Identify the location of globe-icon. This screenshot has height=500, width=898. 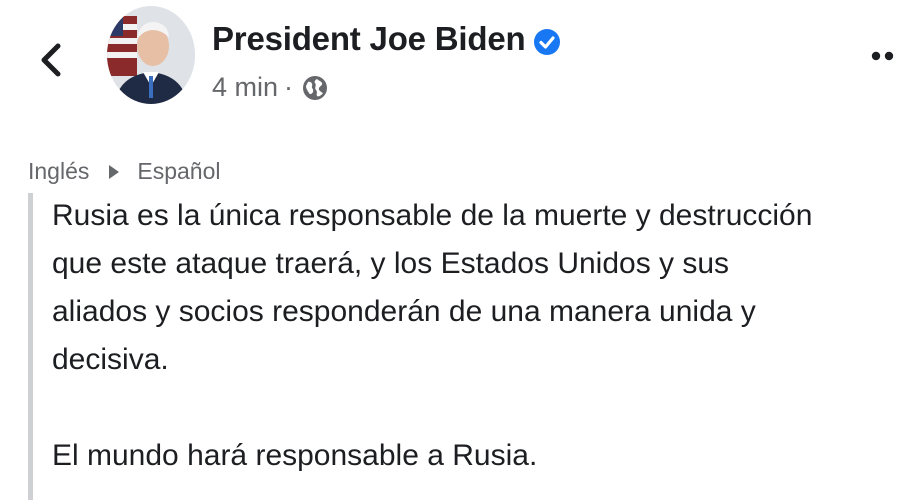
(315, 88).